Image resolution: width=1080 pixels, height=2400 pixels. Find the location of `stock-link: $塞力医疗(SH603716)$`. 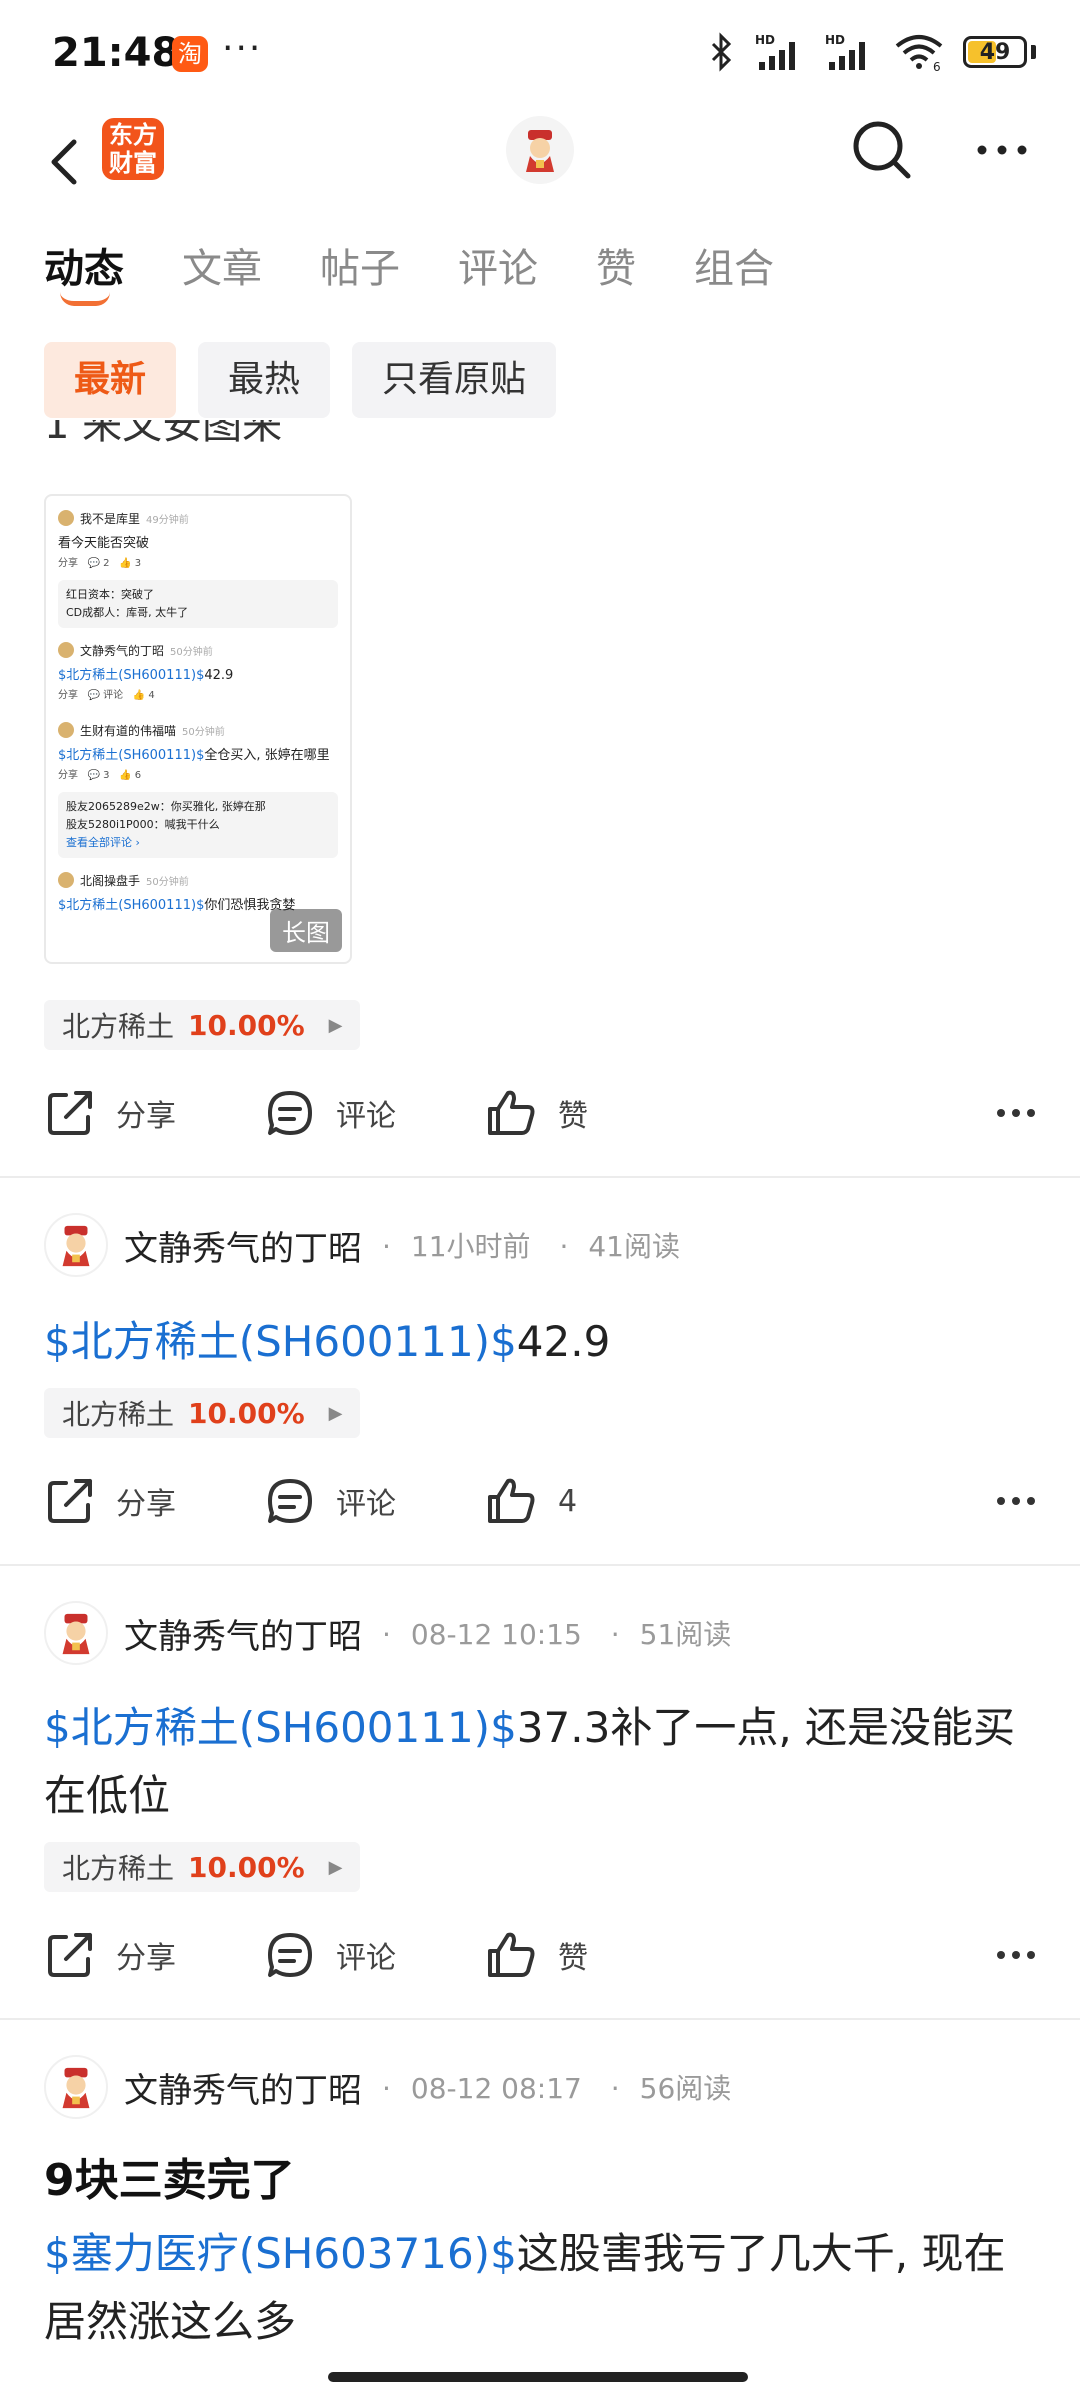

stock-link: $塞力医疗(SH603716)$ is located at coordinates (280, 2253).